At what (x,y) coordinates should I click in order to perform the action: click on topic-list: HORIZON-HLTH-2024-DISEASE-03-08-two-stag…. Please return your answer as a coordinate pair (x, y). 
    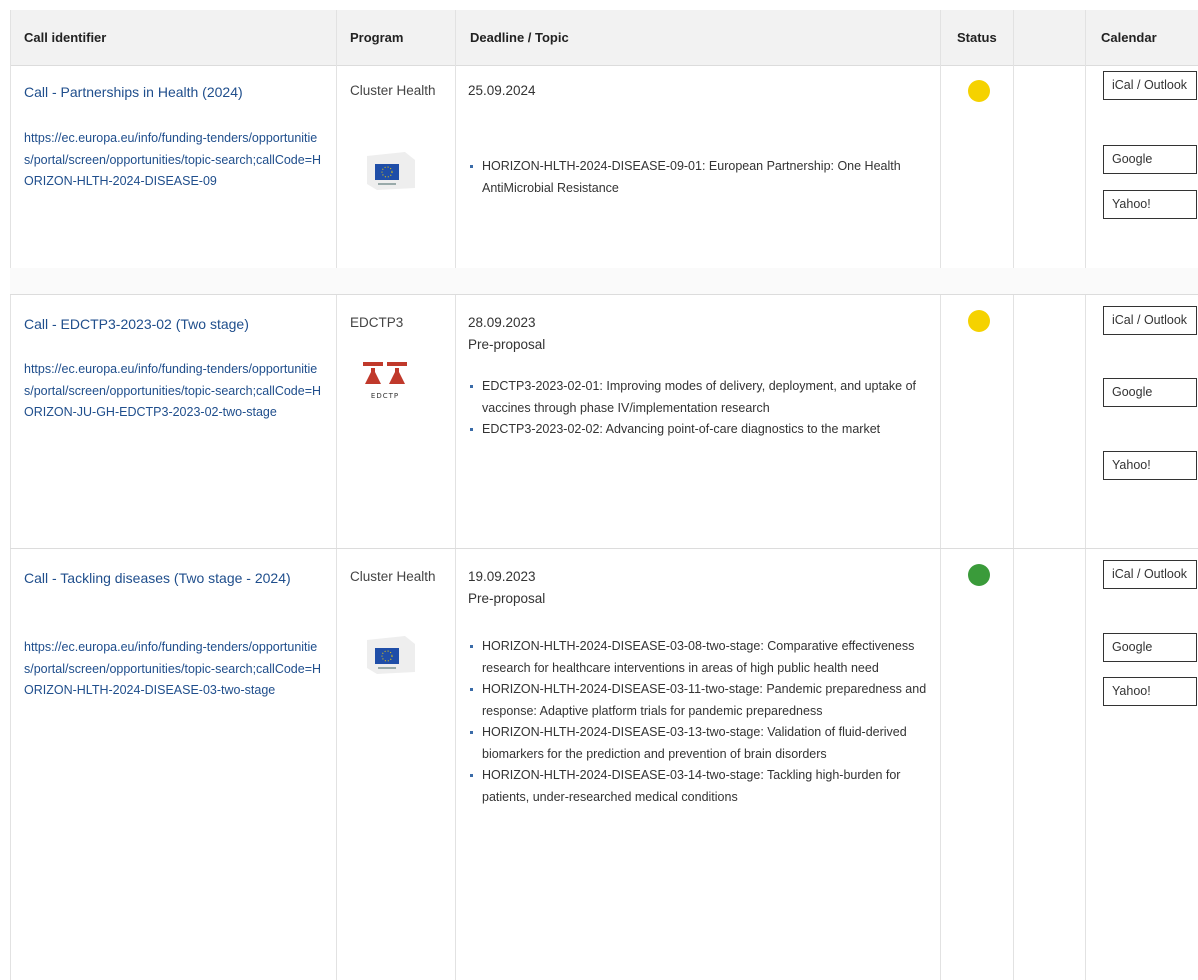
    Looking at the image, I should click on (703, 722).